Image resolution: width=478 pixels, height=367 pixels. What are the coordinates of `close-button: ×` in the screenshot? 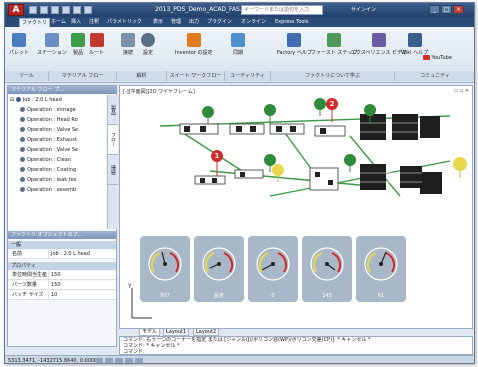 It's located at (458, 9).